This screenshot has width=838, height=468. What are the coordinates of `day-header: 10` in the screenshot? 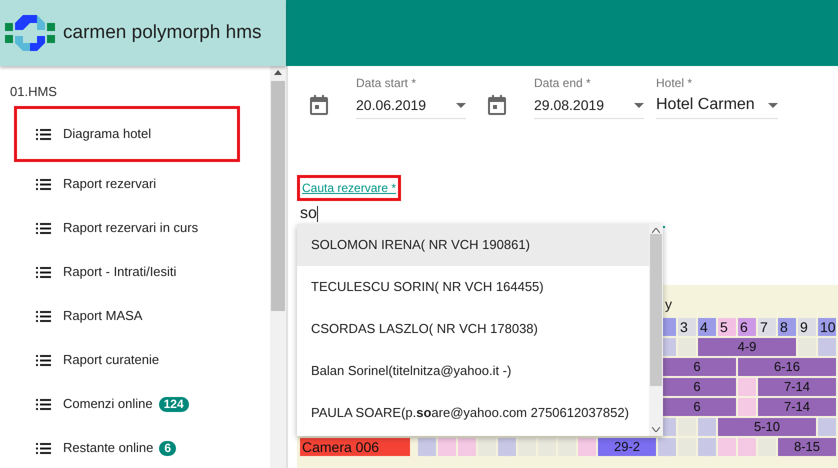 It's located at (827, 327).